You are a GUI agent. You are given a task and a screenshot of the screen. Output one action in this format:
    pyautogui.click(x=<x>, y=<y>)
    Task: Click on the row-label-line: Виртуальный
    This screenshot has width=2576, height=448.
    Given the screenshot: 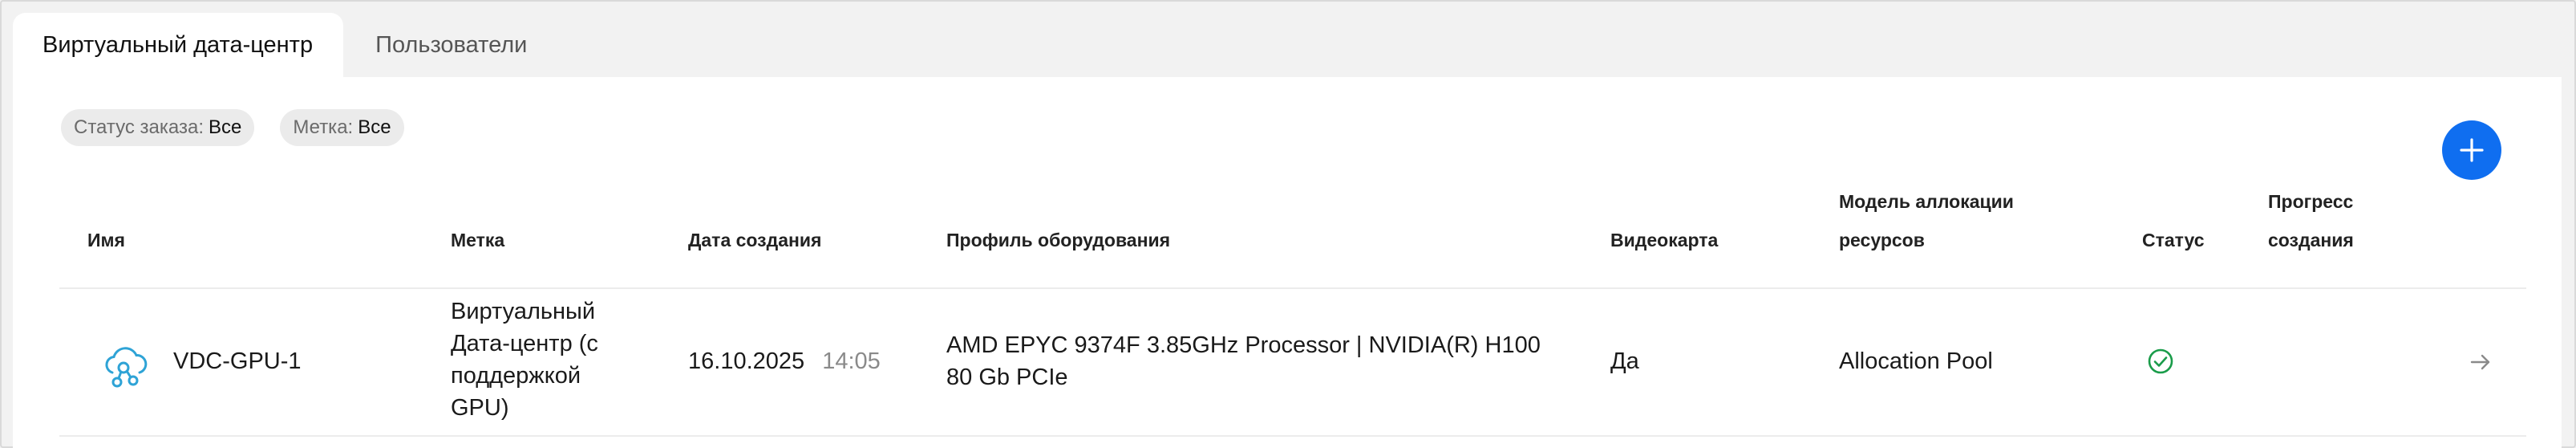 What is the action you would take?
    pyautogui.click(x=523, y=311)
    